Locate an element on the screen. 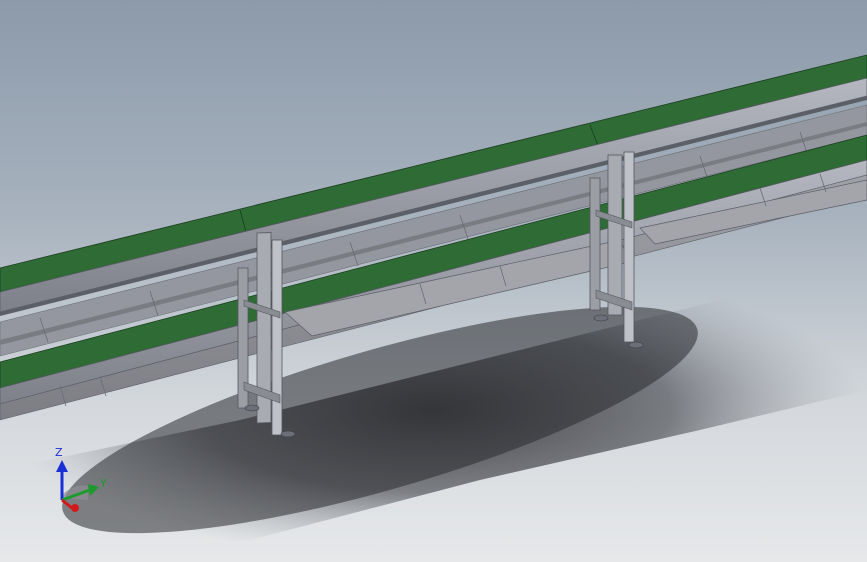 This screenshot has width=867, height=562. x-axis-arrowhead is located at coordinates (75, 508).